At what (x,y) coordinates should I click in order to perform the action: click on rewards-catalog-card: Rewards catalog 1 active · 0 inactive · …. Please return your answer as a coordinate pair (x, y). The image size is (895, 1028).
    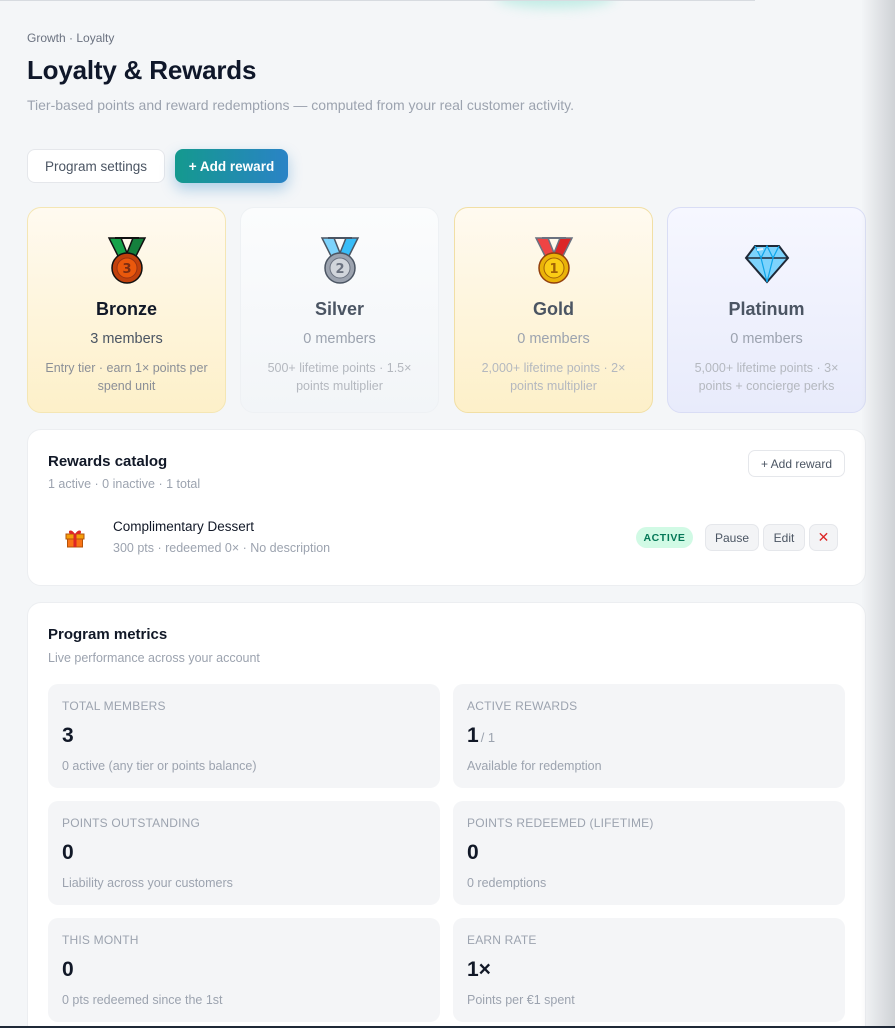
    Looking at the image, I should click on (446, 507).